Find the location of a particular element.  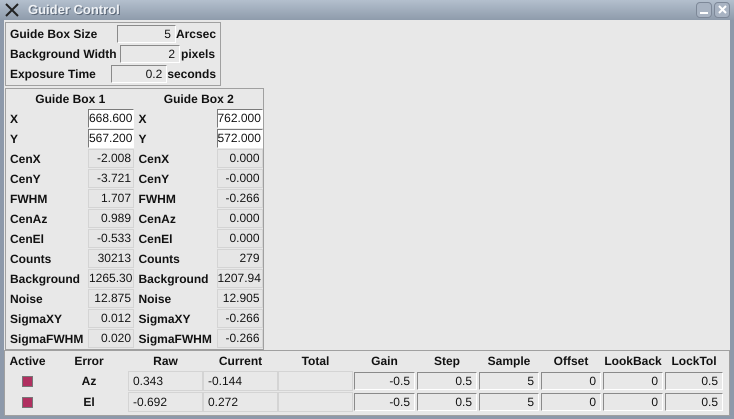

column-heading: Guide Box 1 is located at coordinates (70, 99).